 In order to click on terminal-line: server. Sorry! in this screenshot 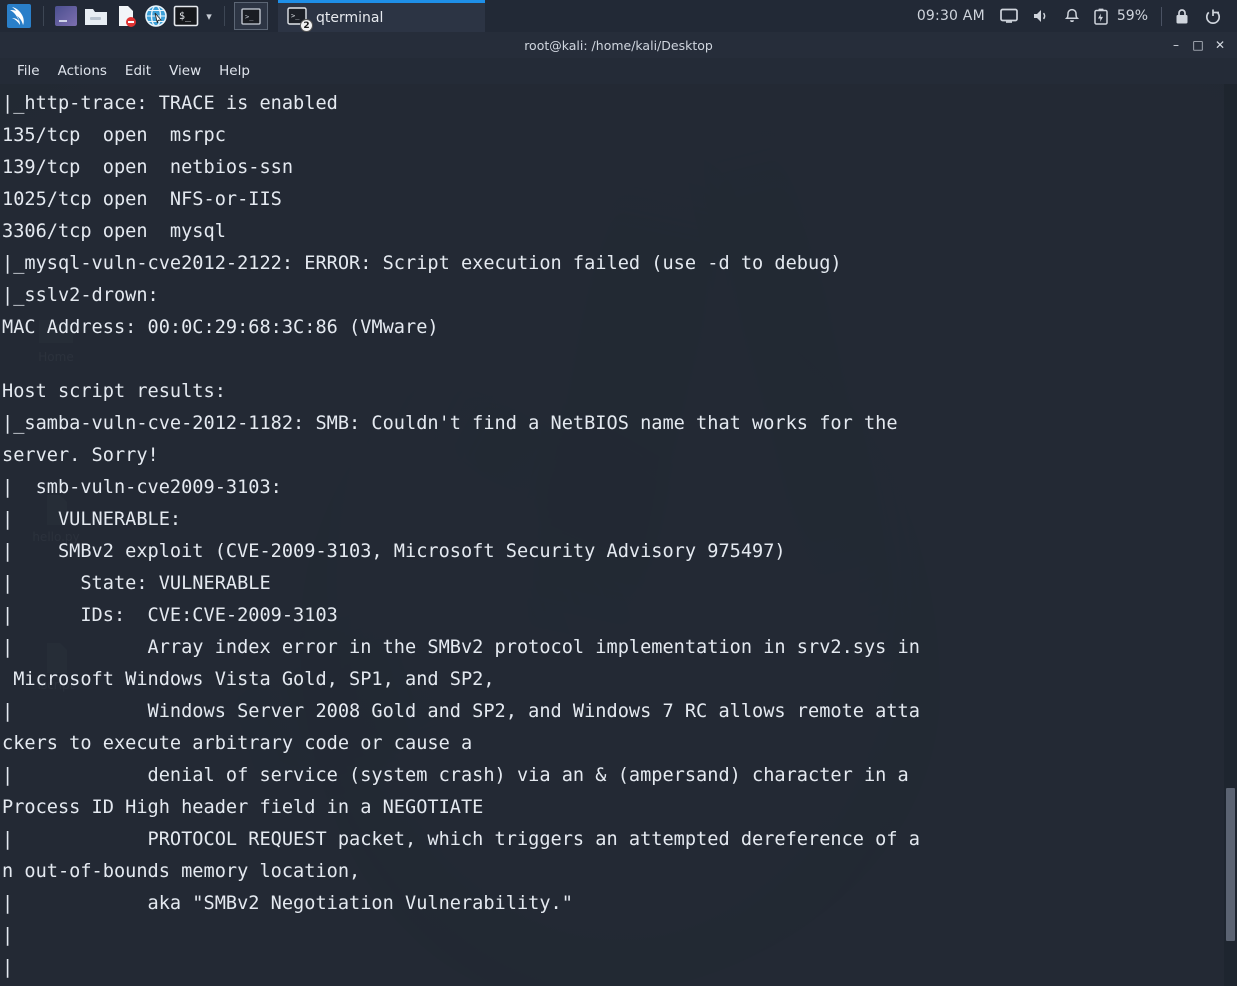, I will do `click(80, 455)`.